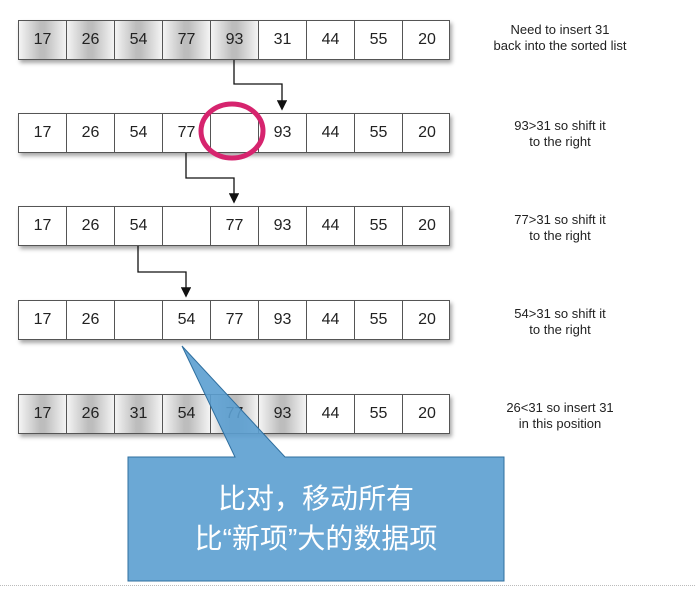 The height and width of the screenshot is (594, 695). I want to click on empty-slot-highlight-circle, so click(232, 131).